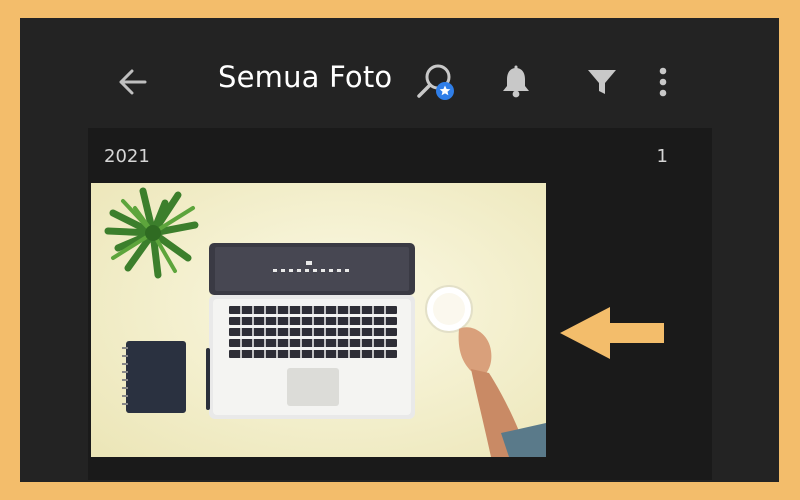 This screenshot has width=800, height=500. I want to click on photo-count: 1, so click(662, 156).